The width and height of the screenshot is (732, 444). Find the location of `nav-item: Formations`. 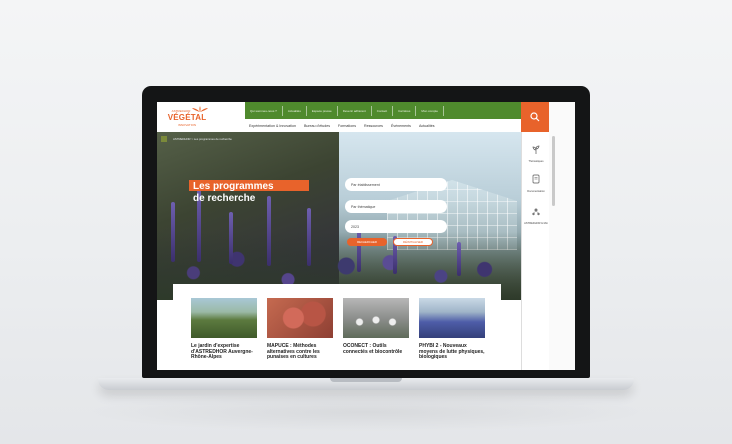

nav-item: Formations is located at coordinates (347, 126).